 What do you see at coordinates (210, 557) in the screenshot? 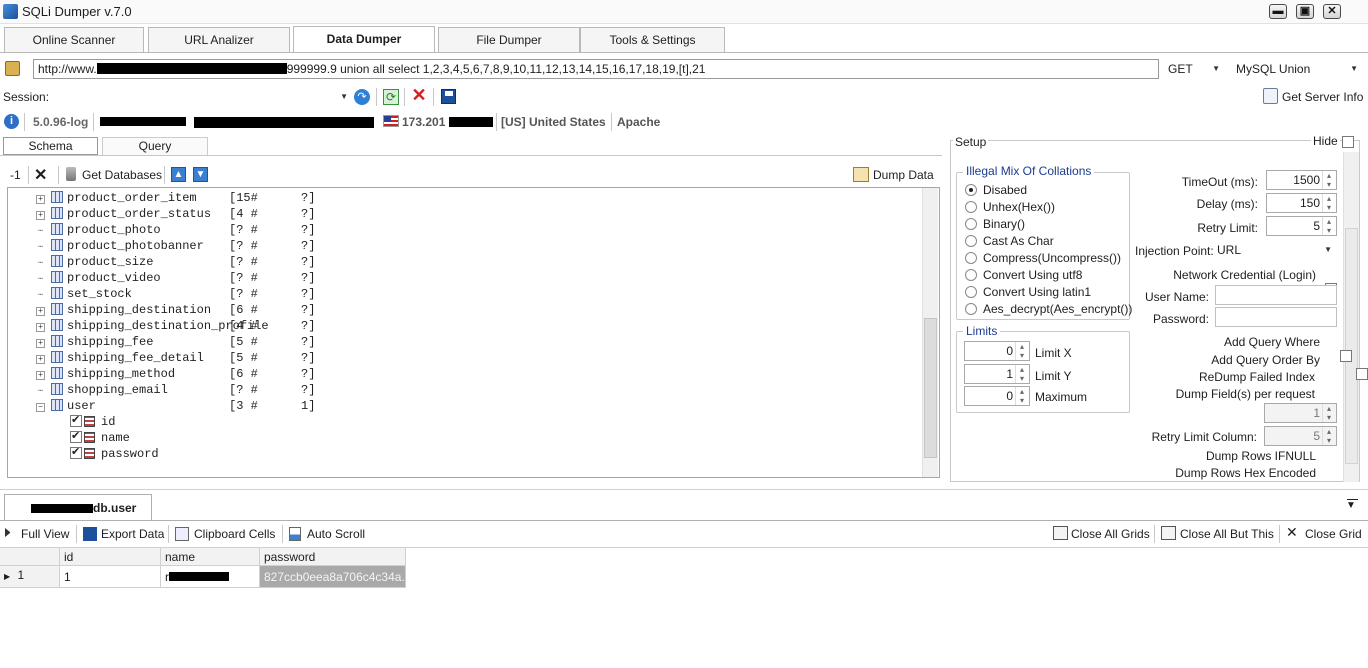
I see `grid-header-name: name` at bounding box center [210, 557].